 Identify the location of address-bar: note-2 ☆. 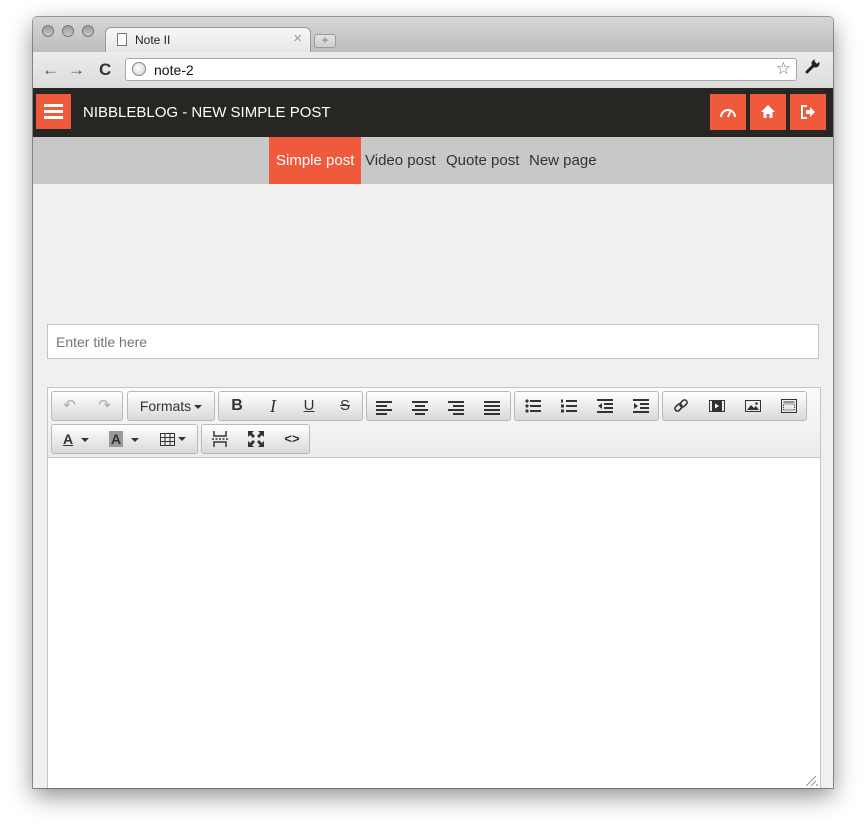
(461, 69).